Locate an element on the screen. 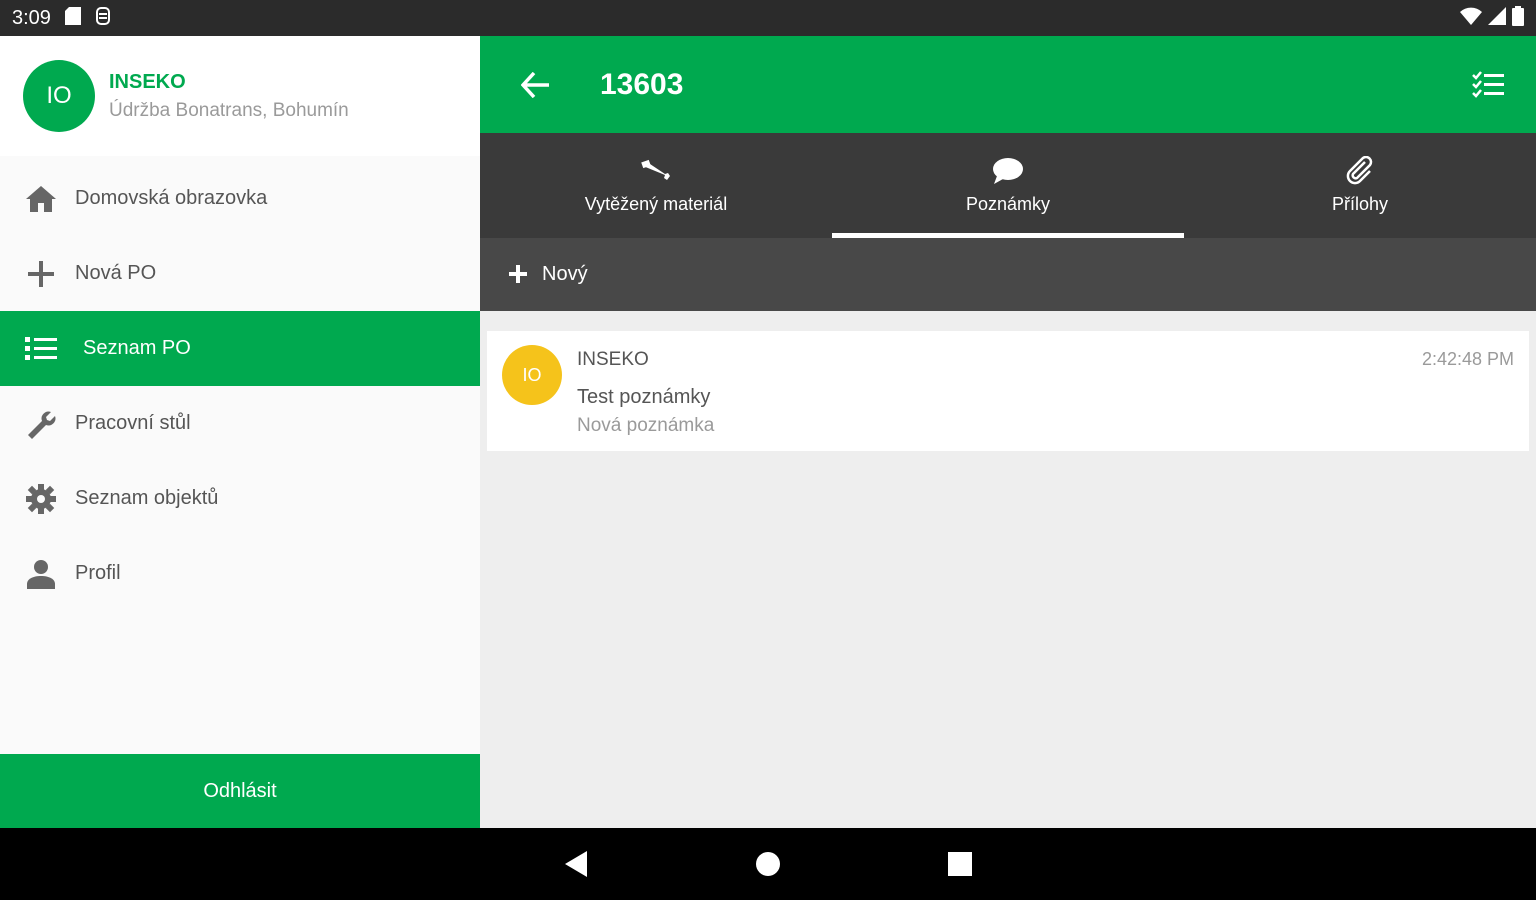  menu-item-label: Seznam objektů is located at coordinates (147, 498).